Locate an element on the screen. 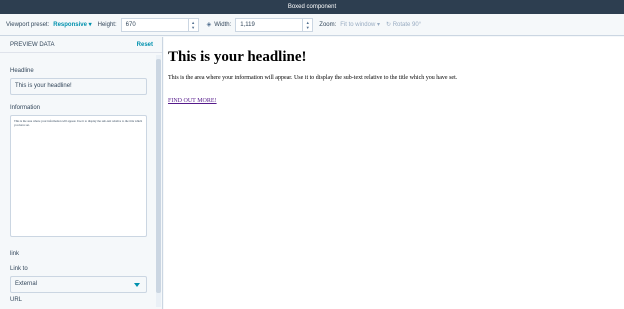  preview-headline: This is your headline! is located at coordinates (237, 57).